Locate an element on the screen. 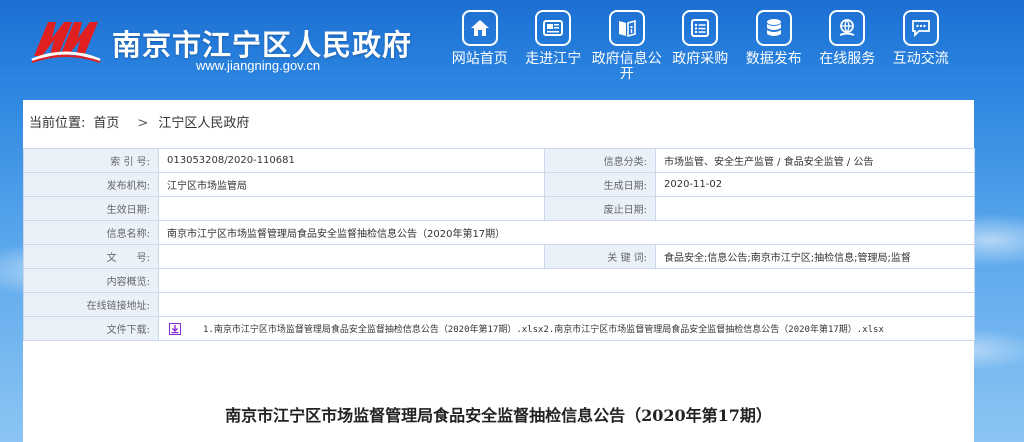  table-row: 生效日期: 废止日期: is located at coordinates (499, 208).